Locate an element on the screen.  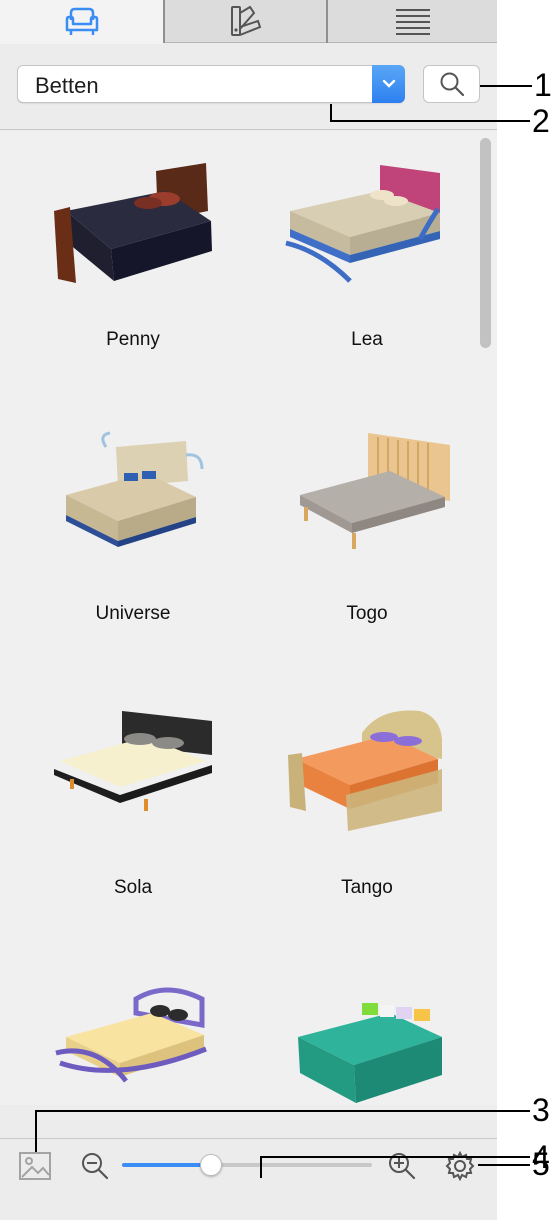
catalog-item-togo: Togo is located at coordinates (362, 550).